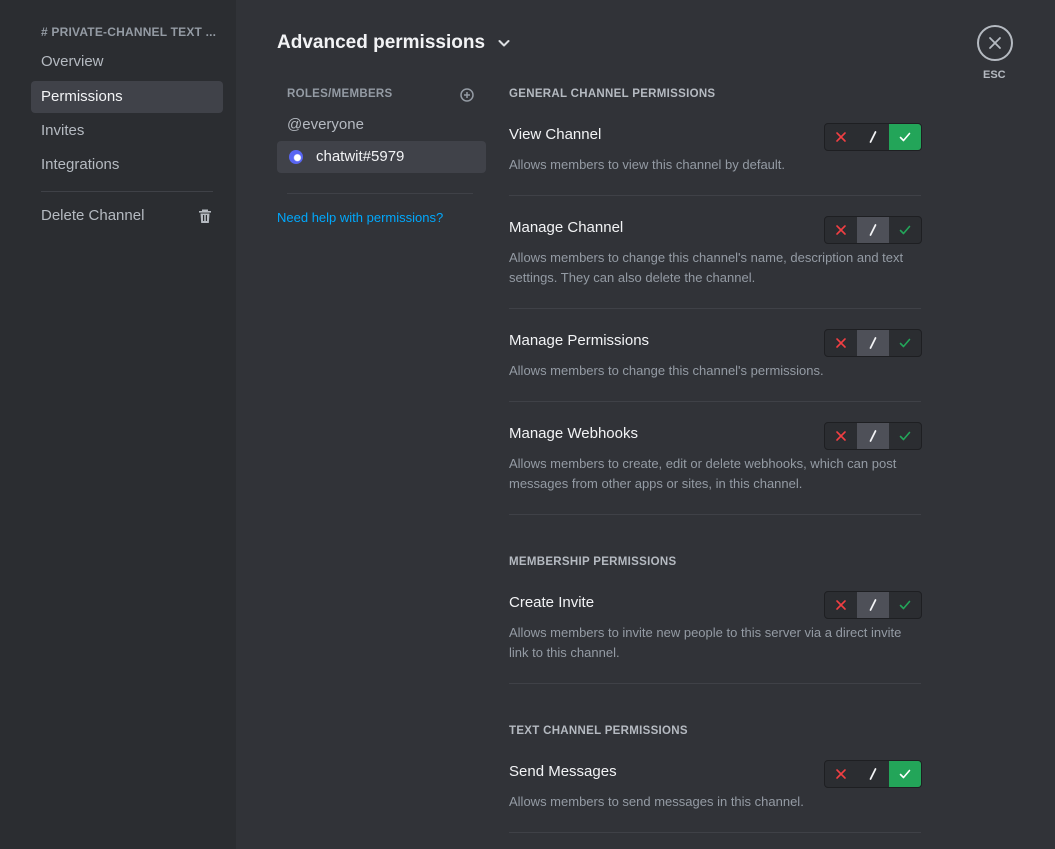 This screenshot has width=1055, height=849. I want to click on permissions-help-link: Need help with permissions?, so click(360, 217).